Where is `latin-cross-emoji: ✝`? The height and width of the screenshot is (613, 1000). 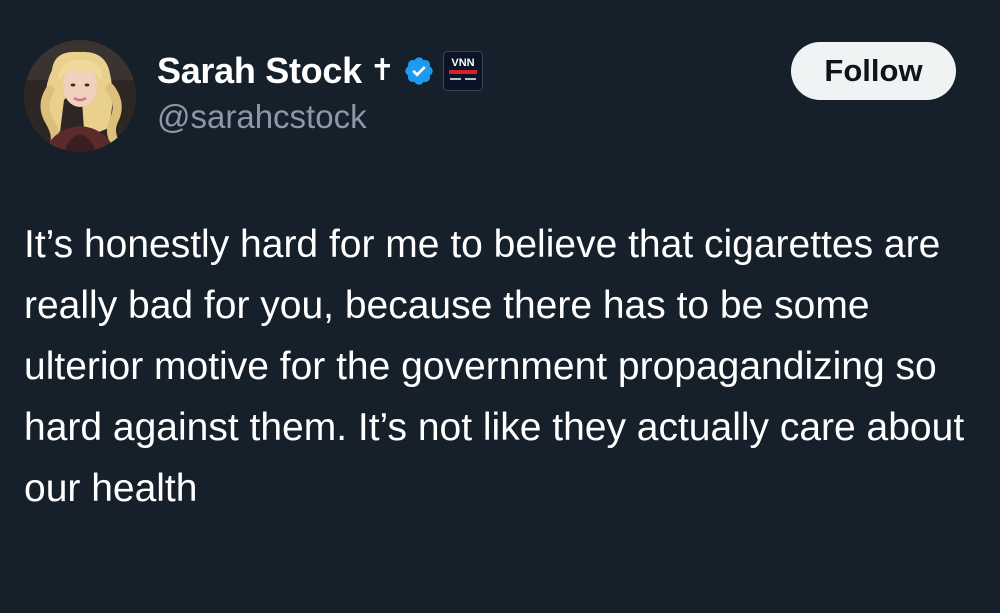
latin-cross-emoji: ✝ is located at coordinates (382, 70).